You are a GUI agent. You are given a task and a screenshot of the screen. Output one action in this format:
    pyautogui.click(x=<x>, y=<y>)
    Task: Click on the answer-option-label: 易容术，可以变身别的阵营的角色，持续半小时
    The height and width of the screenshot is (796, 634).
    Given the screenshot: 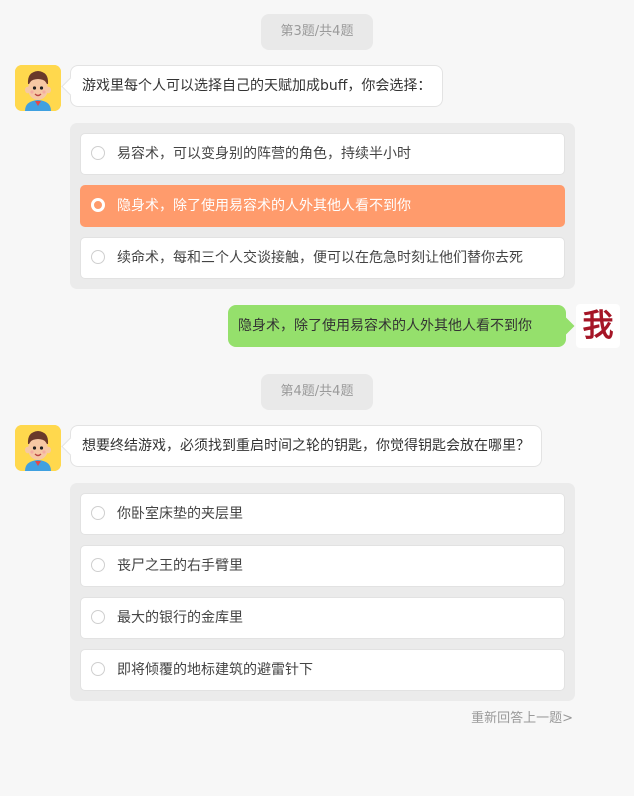 What is the action you would take?
    pyautogui.click(x=264, y=154)
    